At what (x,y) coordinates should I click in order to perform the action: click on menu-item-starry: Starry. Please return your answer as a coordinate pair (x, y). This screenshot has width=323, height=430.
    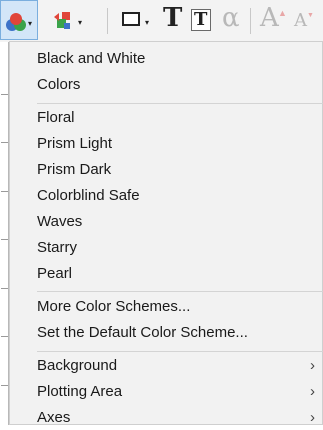
    Looking at the image, I should click on (166, 248).